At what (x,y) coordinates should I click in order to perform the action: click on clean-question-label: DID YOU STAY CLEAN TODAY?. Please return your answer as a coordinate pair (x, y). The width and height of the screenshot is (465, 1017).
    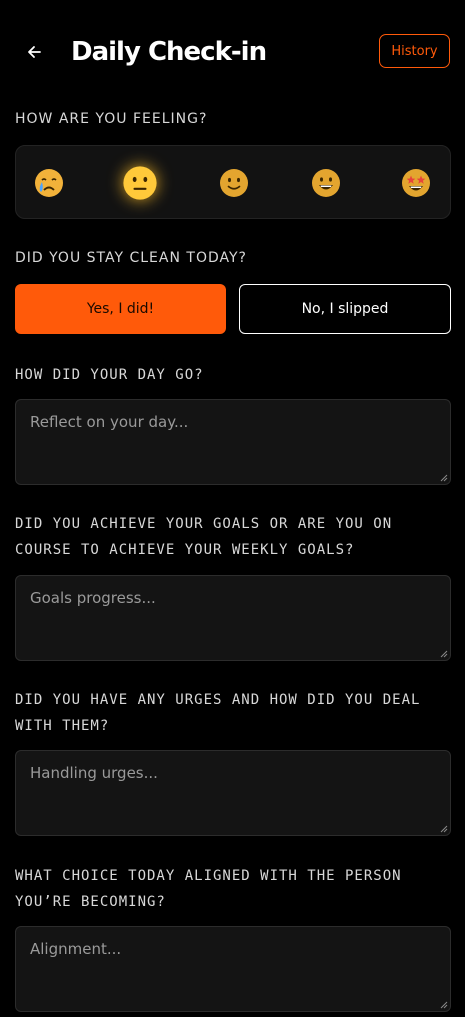
    Looking at the image, I should click on (131, 258).